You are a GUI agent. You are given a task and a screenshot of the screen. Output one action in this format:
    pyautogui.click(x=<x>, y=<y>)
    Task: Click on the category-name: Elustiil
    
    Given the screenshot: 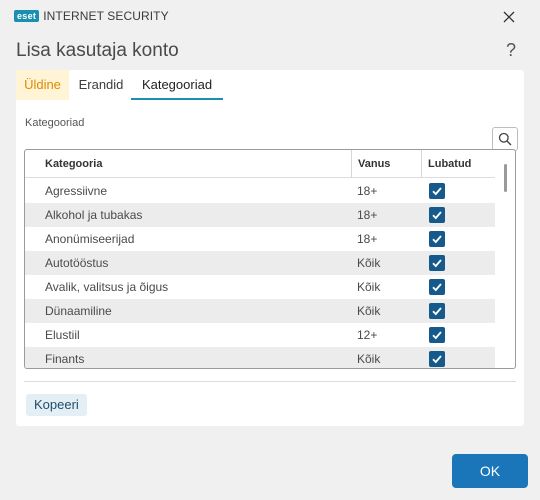 What is the action you would take?
    pyautogui.click(x=62, y=335)
    